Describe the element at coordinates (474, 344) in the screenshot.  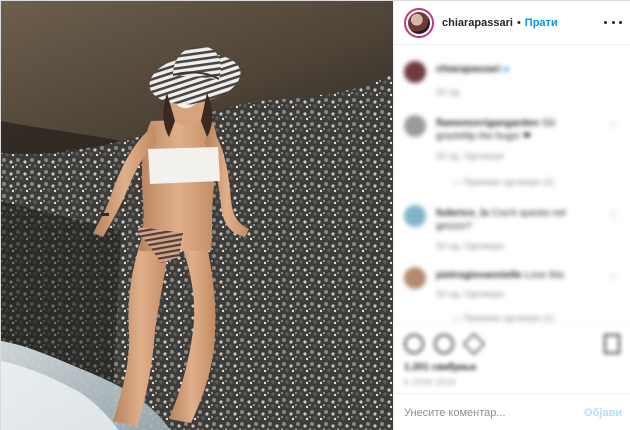
I see `share-icon` at that location.